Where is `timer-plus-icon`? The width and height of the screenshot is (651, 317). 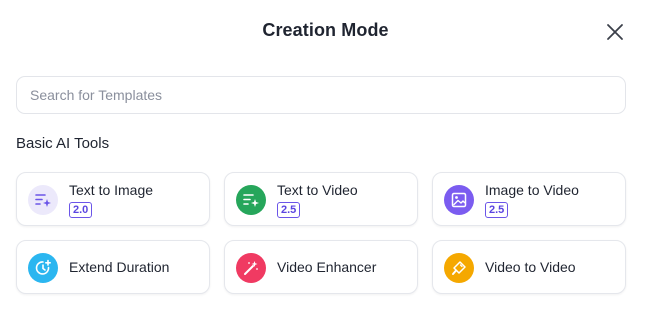 timer-plus-icon is located at coordinates (43, 268).